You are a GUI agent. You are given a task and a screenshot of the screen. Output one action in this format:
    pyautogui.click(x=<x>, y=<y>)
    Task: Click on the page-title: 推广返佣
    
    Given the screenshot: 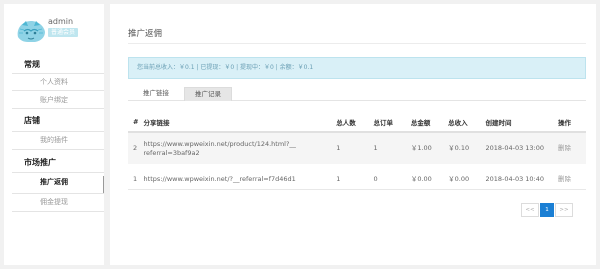 What is the action you would take?
    pyautogui.click(x=145, y=34)
    